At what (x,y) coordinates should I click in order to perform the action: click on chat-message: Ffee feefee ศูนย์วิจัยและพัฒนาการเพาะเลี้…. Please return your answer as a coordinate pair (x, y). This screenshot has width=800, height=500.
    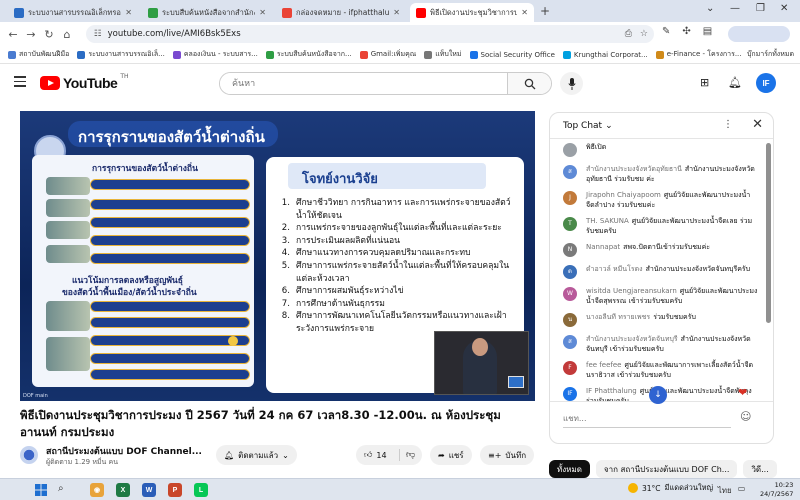
    Looking at the image, I should click on (657, 370).